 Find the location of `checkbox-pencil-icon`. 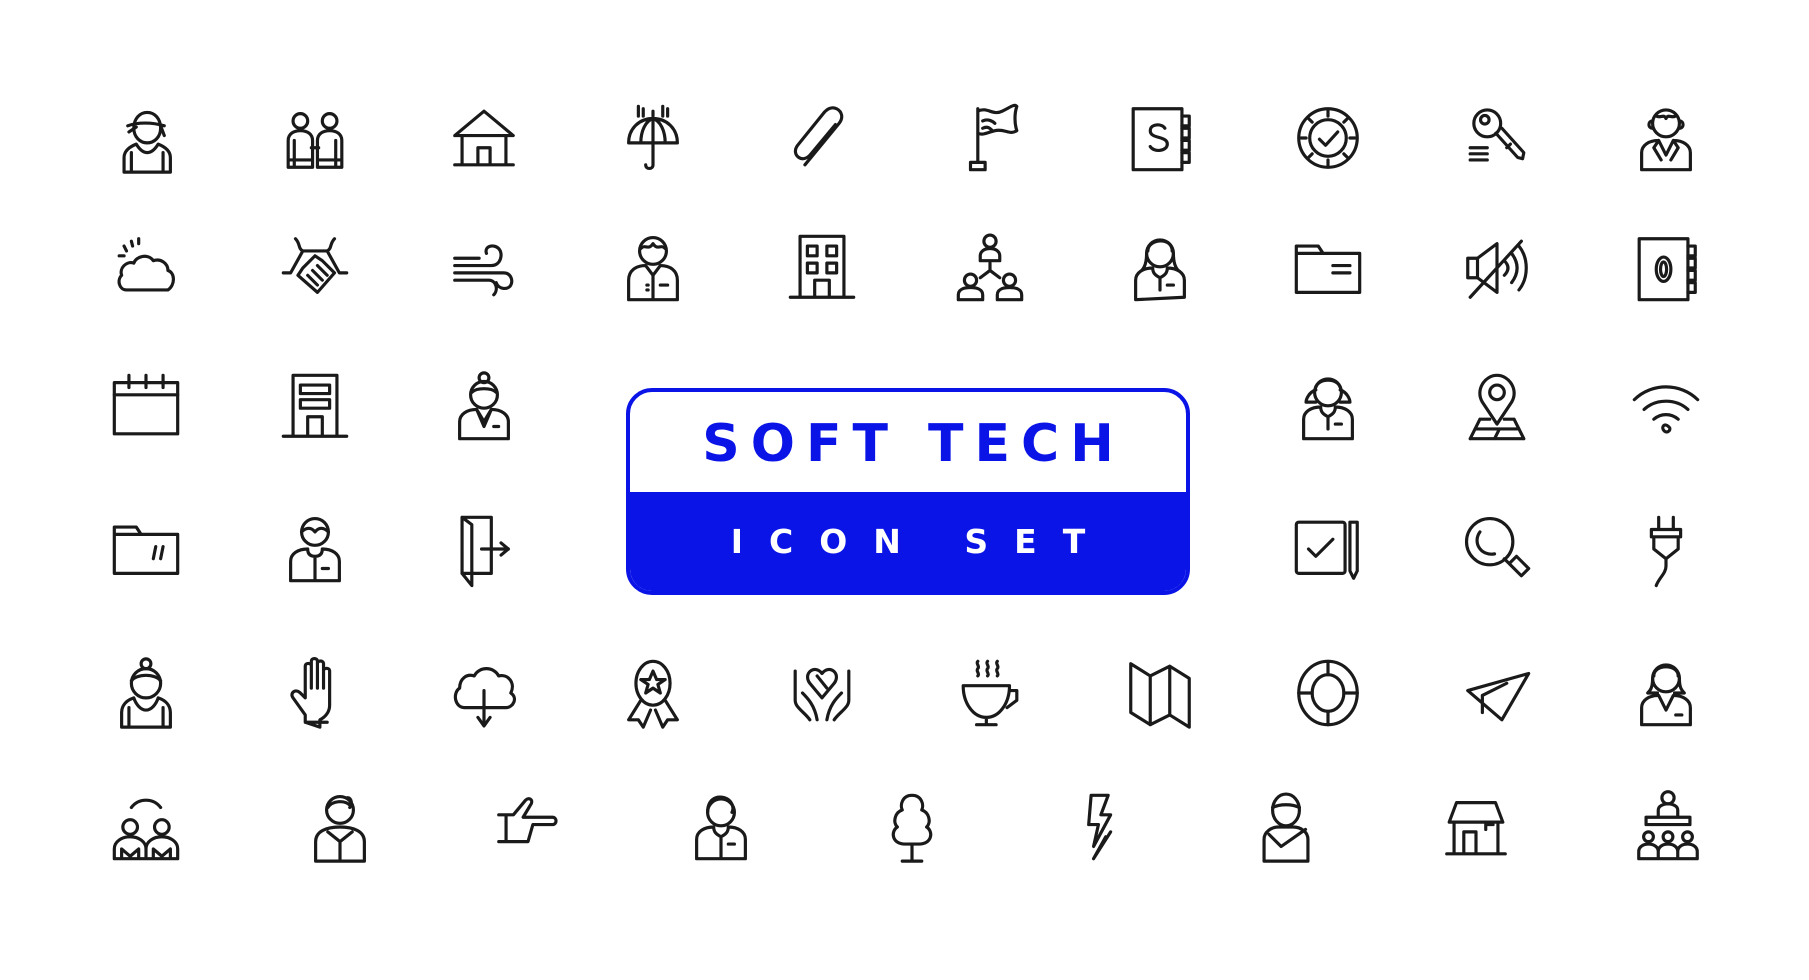

checkbox-pencil-icon is located at coordinates (1328, 549).